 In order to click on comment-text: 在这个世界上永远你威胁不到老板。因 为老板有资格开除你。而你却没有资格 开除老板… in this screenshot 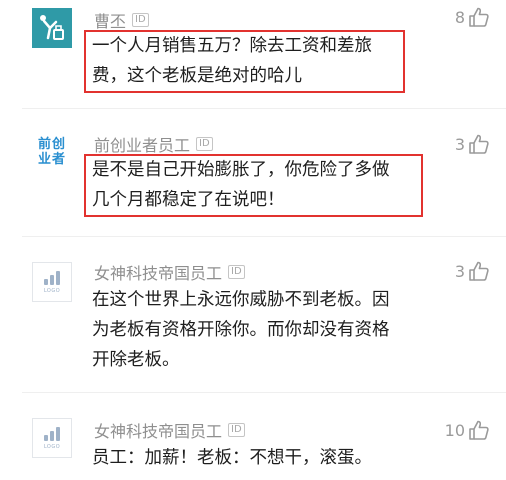, I will do `click(241, 330)`.